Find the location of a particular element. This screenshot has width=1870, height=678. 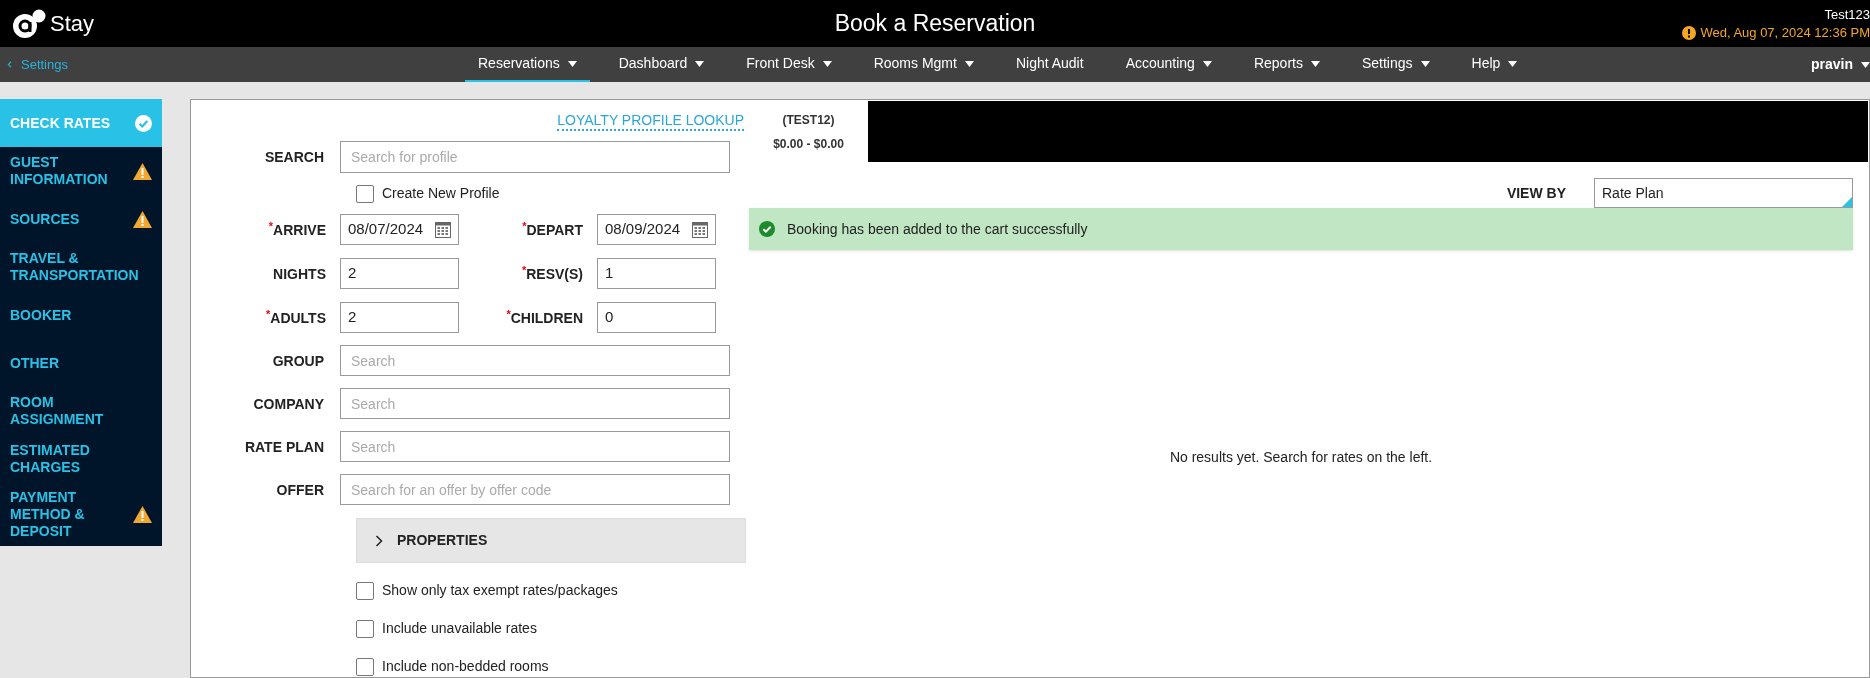

nav-menu-item: Rooms Mgmt is located at coordinates (923, 64).